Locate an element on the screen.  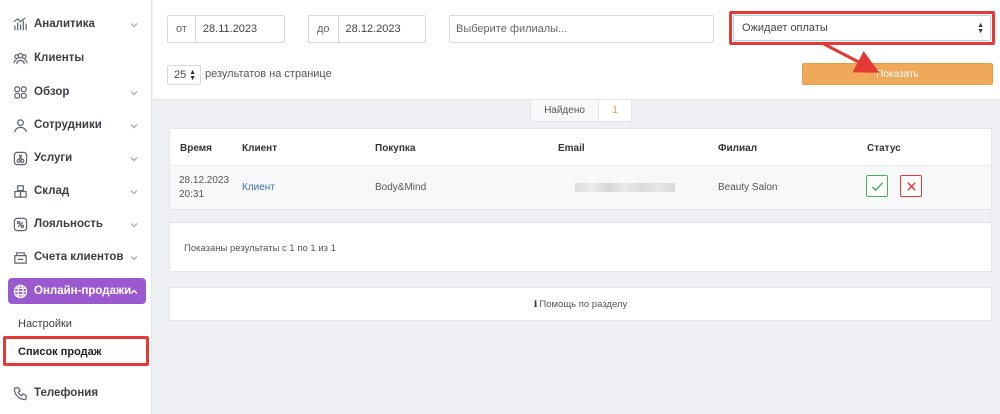
sidebar-item-label: Услуги is located at coordinates (53, 158).